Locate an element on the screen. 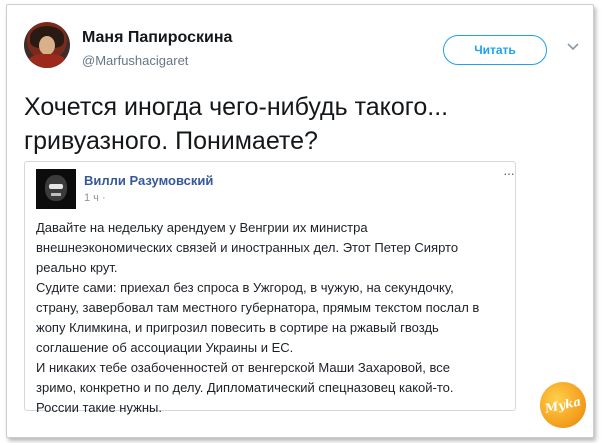  fb-post-time: 1 ч · is located at coordinates (95, 198).